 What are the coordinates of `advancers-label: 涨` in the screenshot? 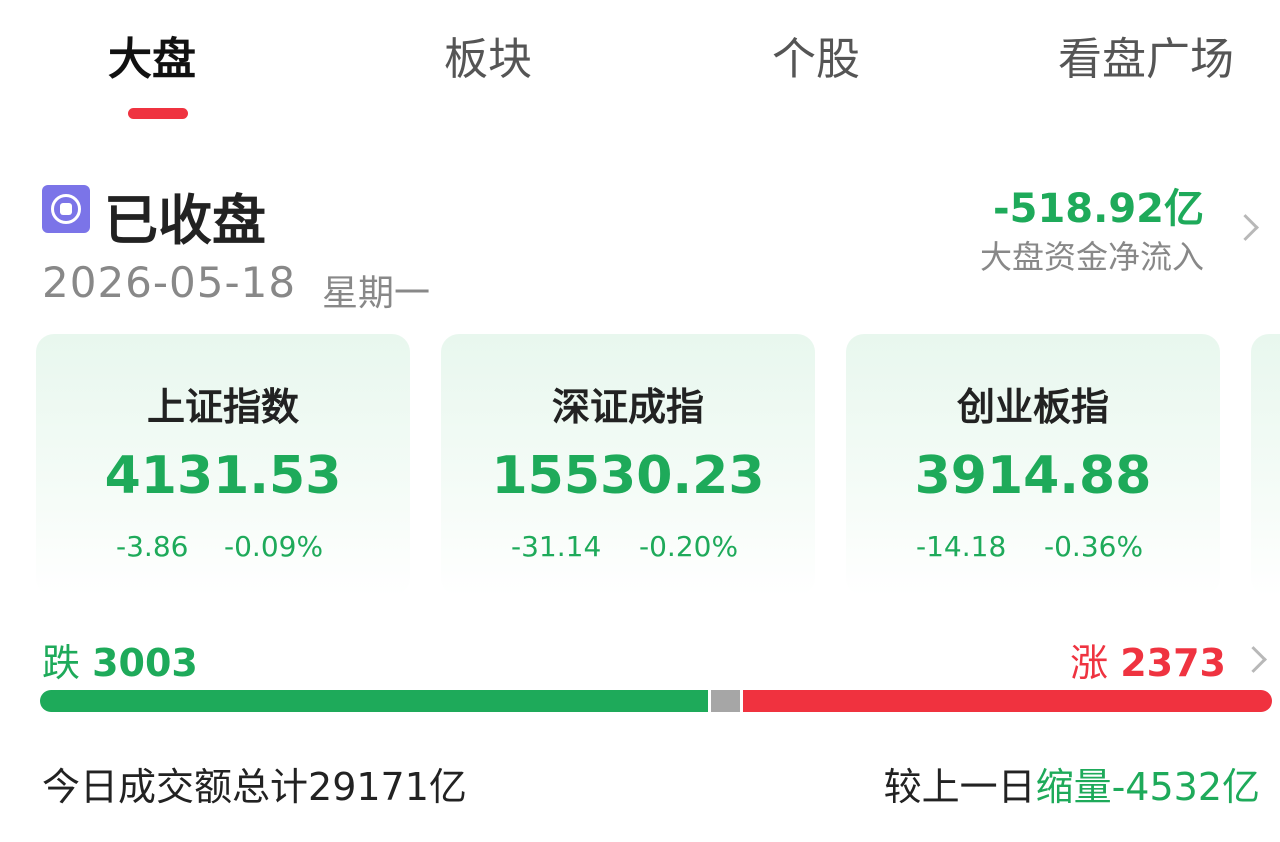 It's located at (1089, 663).